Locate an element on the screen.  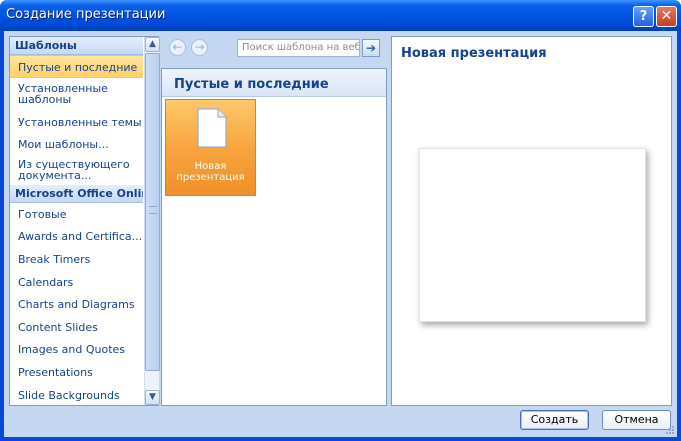
category-item-blank-recent: Пустые и последние is located at coordinates (76, 66).